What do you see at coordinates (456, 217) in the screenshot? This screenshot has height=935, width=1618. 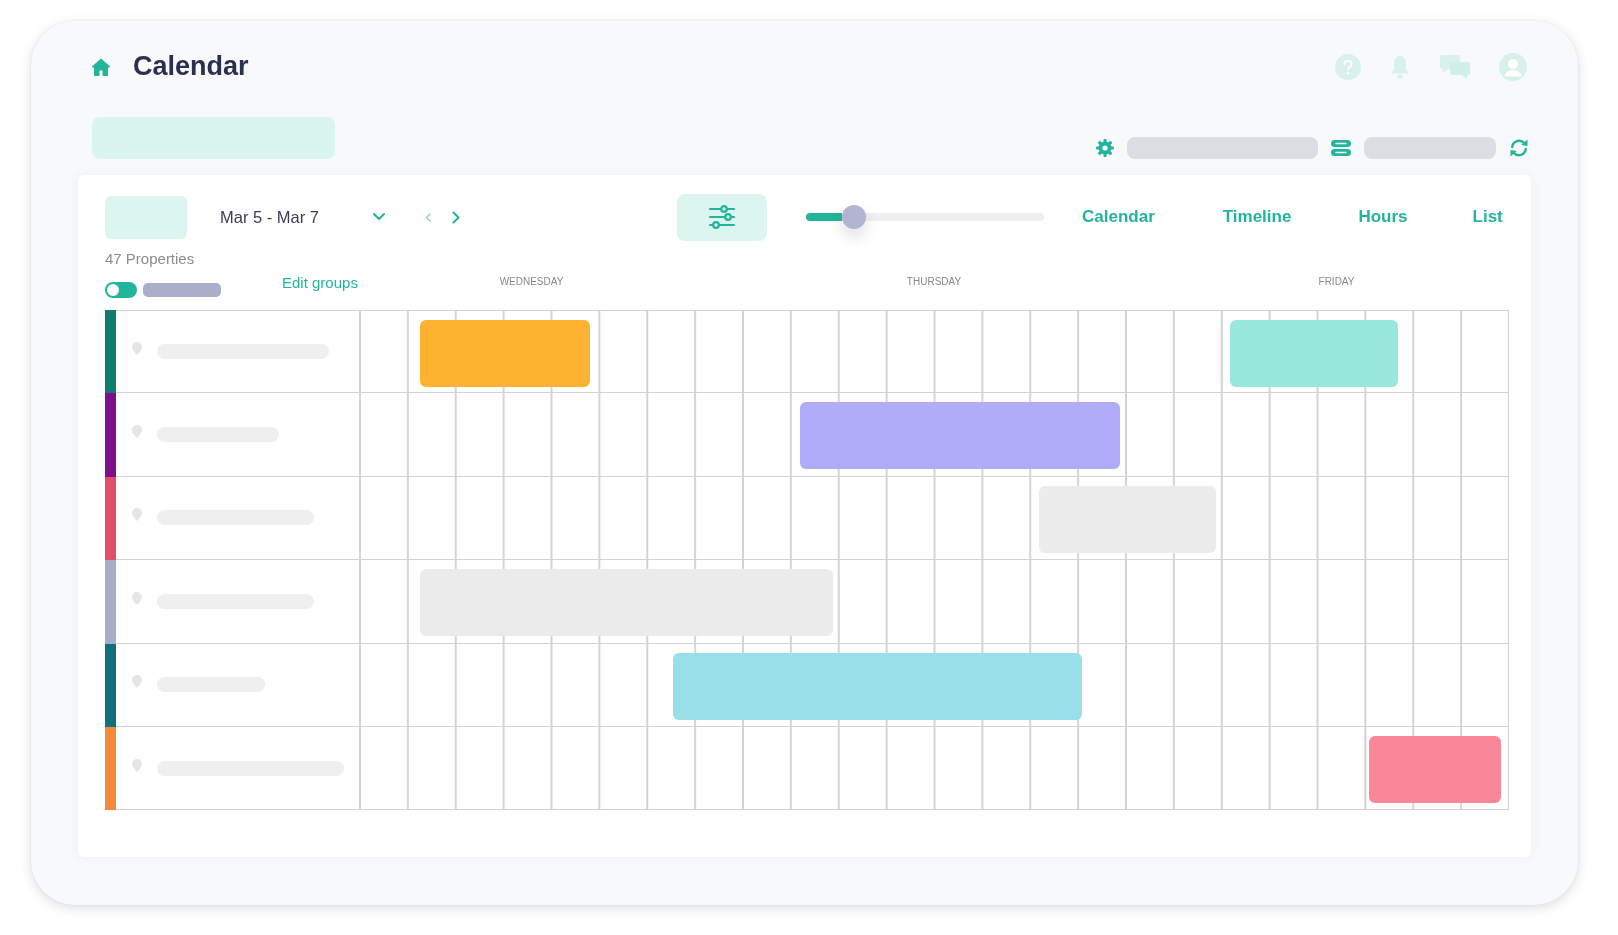 I see `chevron-right-icon` at bounding box center [456, 217].